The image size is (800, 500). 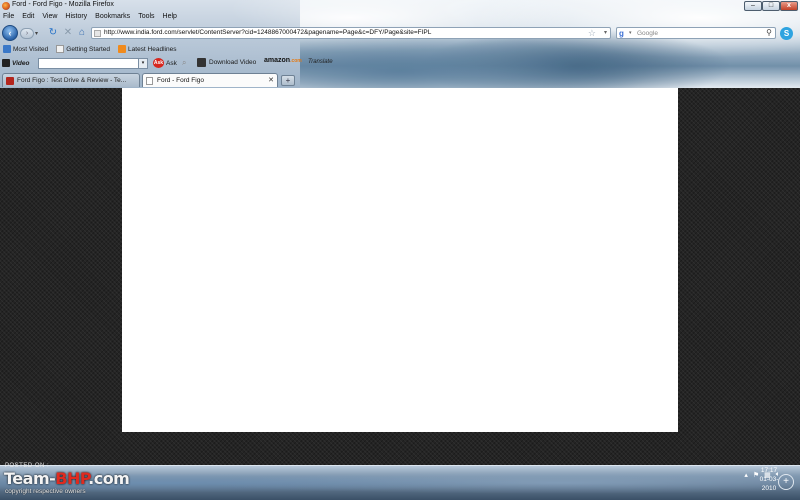 I want to click on menu-view: View, so click(x=49, y=18).